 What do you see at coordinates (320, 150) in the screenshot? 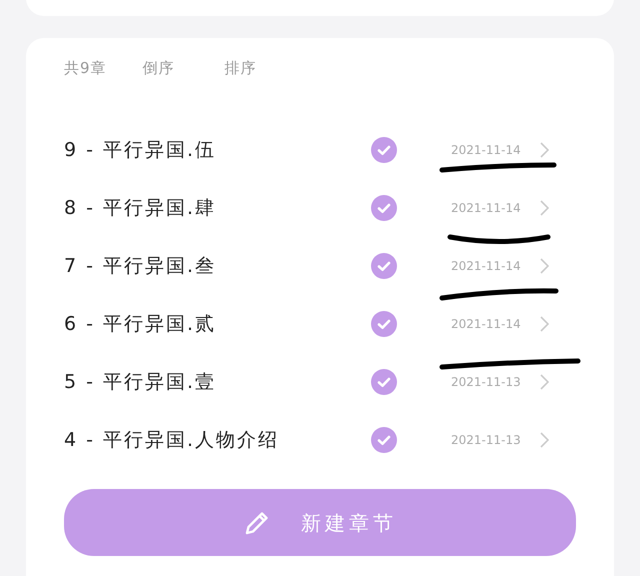
I see `chapter-row: 9 - 平行异国.伍 2021-11-14` at bounding box center [320, 150].